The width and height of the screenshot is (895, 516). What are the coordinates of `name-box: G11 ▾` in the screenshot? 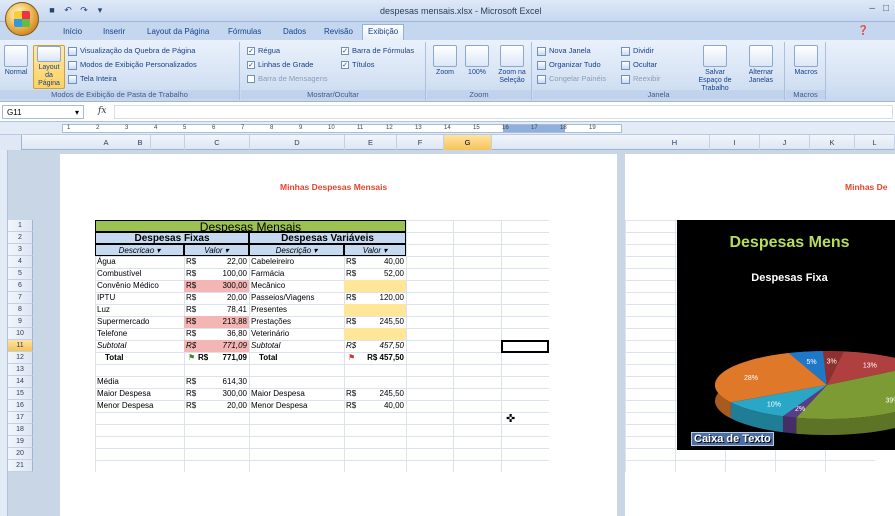 It's located at (43, 112).